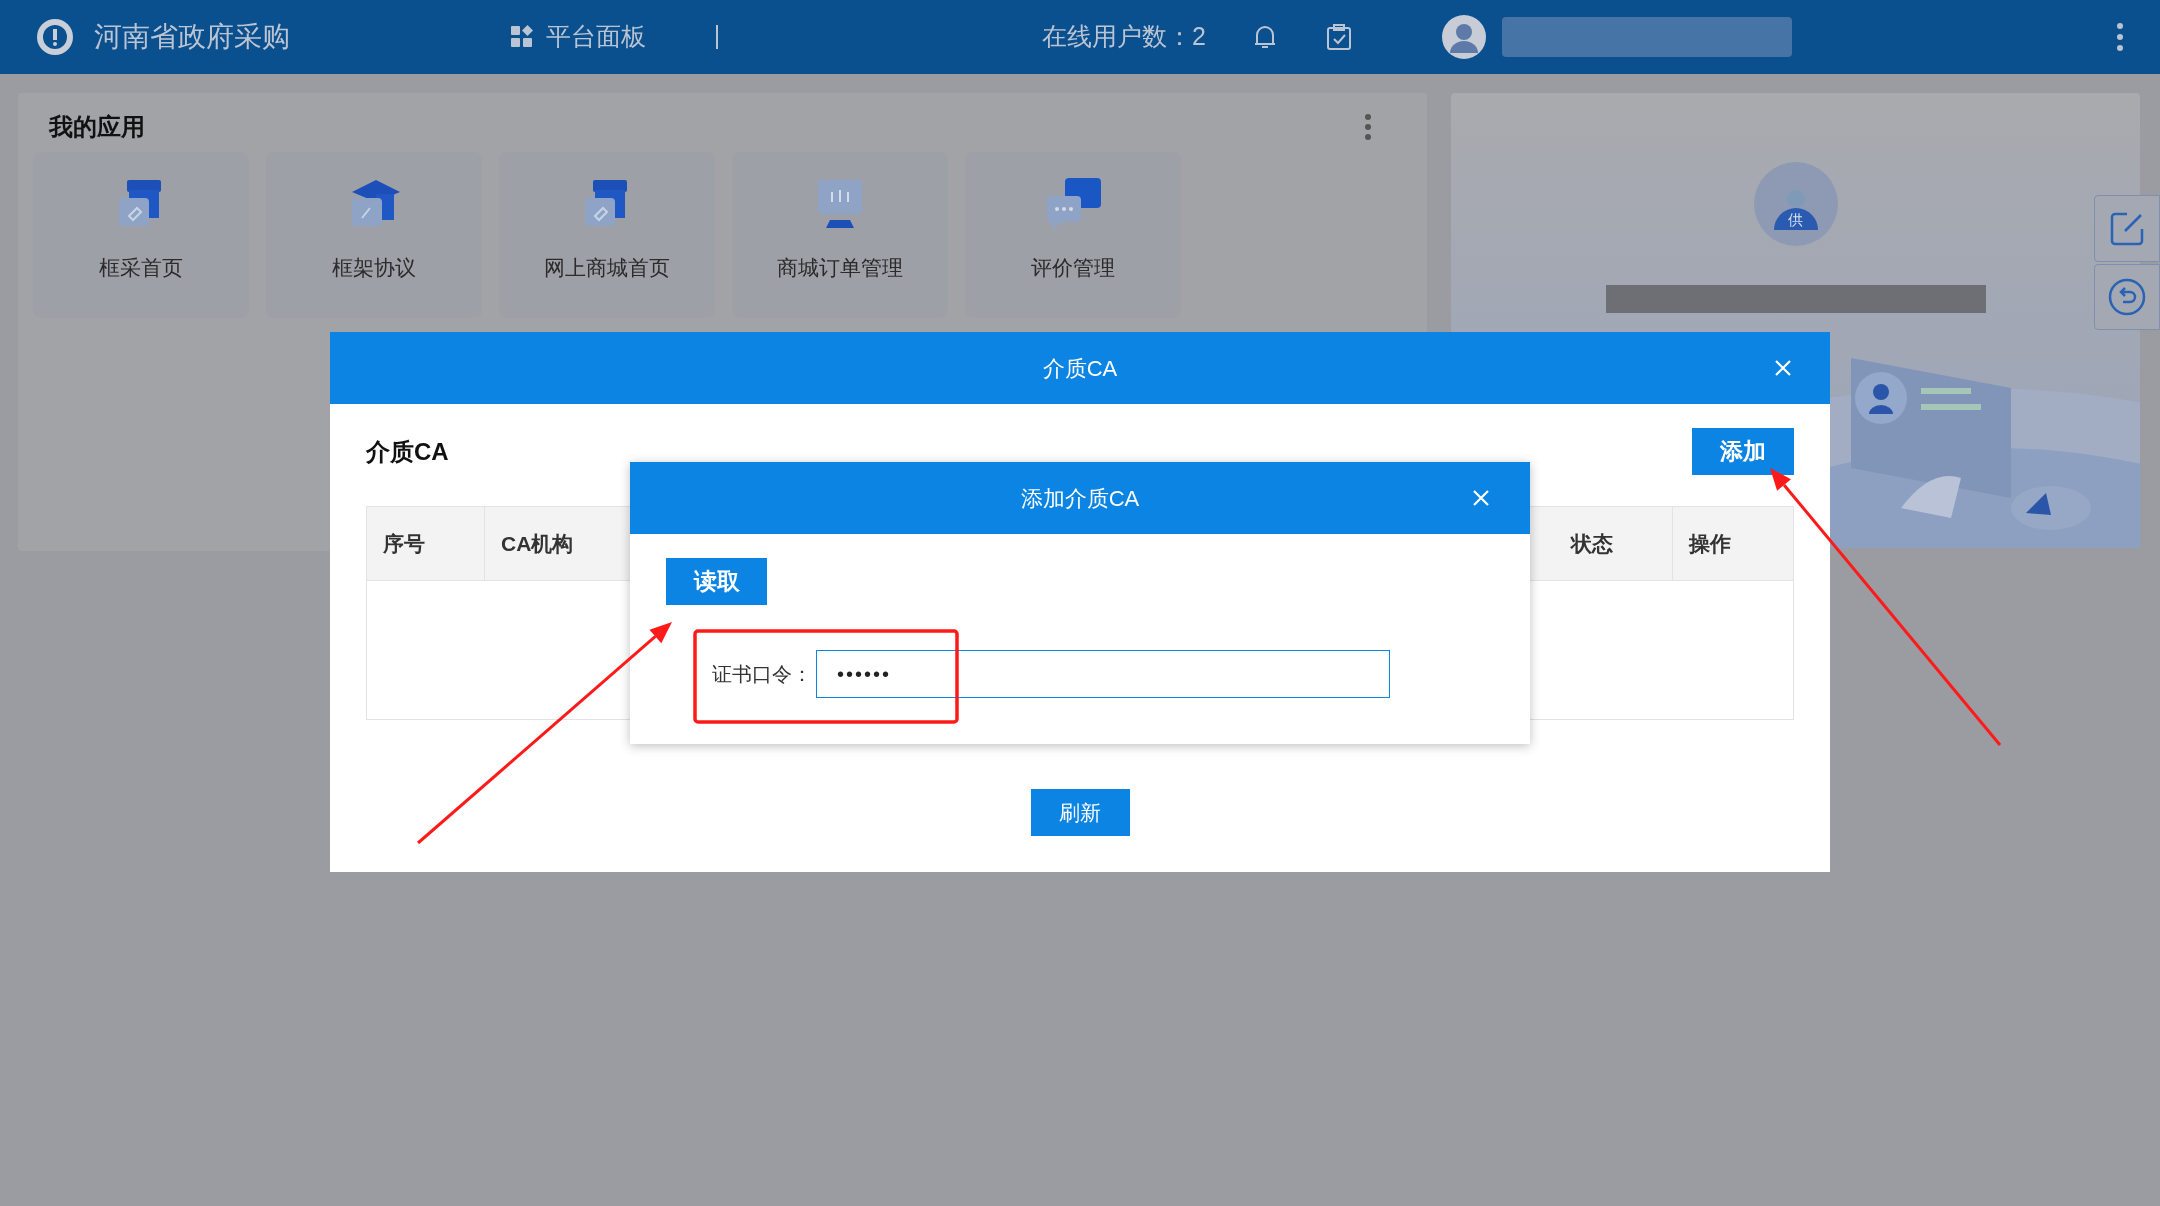 This screenshot has width=2160, height=1206. I want to click on column-header: 序号, so click(426, 543).